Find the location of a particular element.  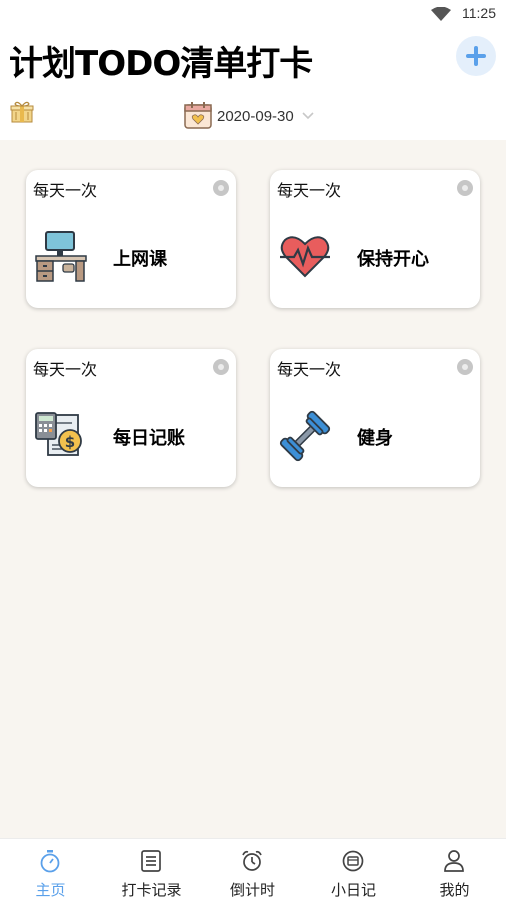

user-icon is located at coordinates (454, 861).